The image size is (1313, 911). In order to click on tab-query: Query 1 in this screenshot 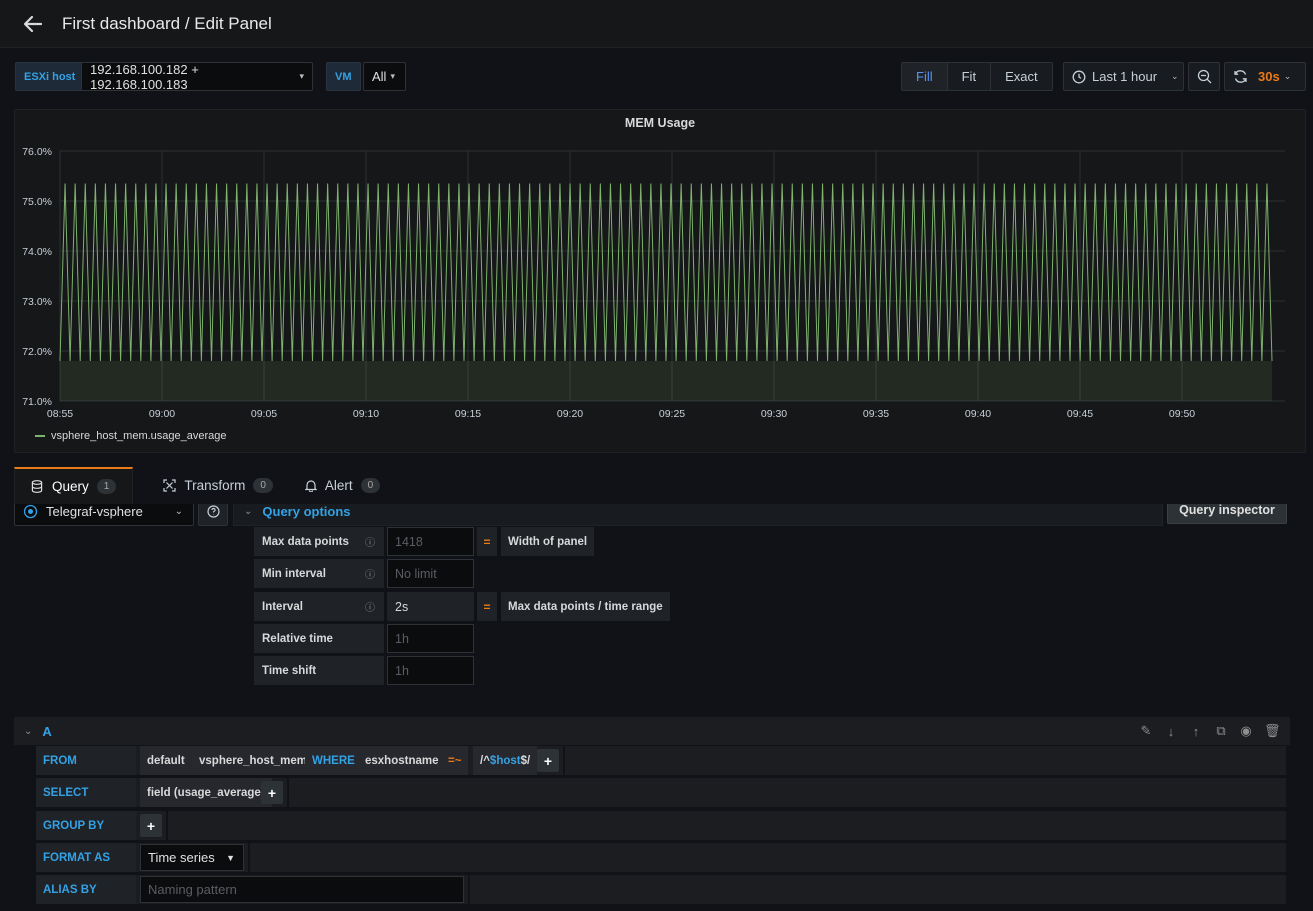, I will do `click(74, 485)`.